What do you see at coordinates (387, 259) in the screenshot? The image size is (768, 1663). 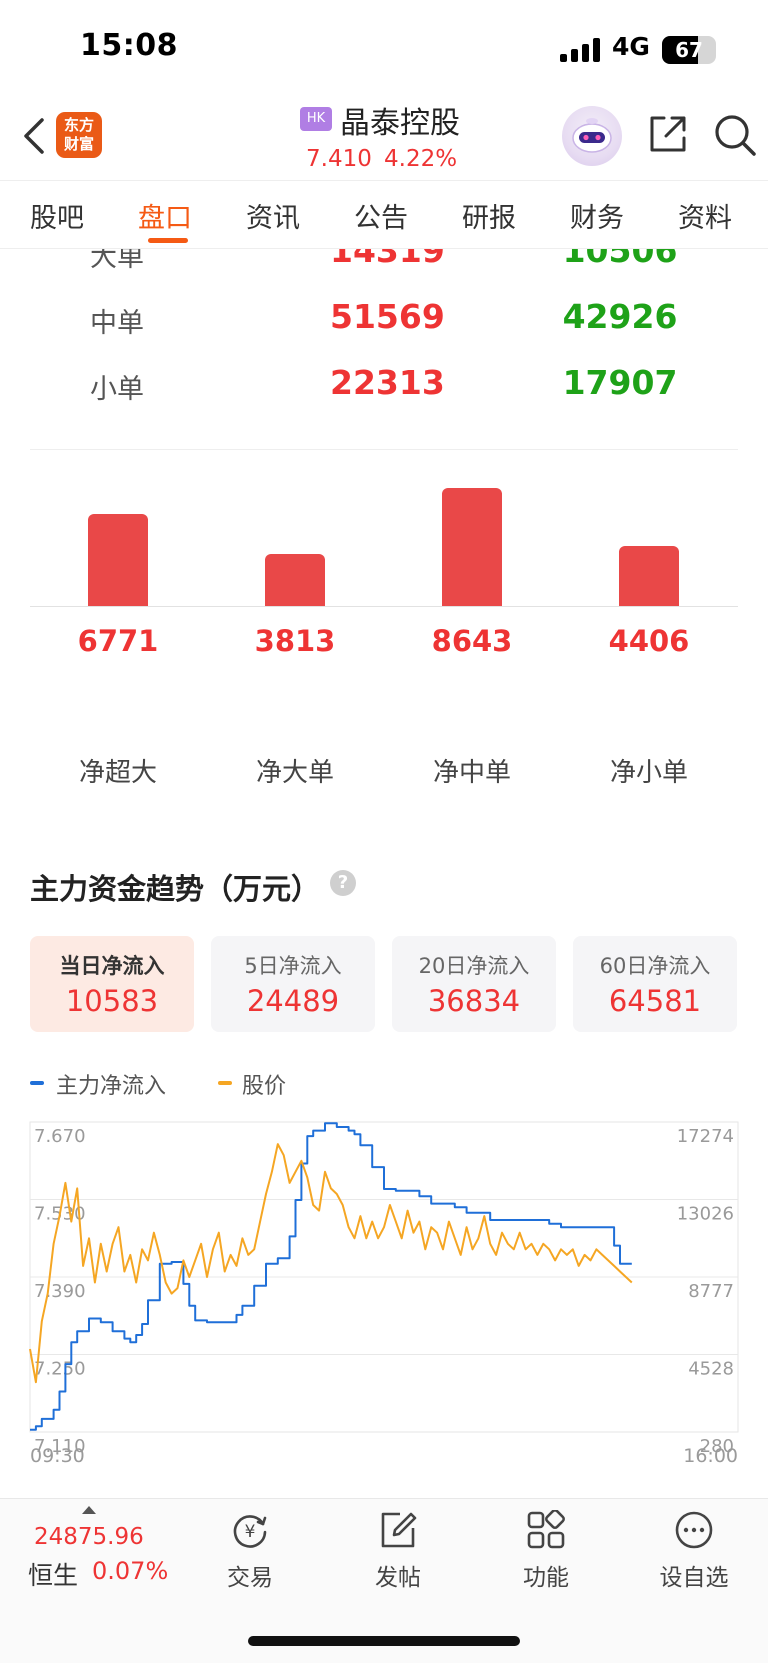 I see `order-buy-value: 14319` at bounding box center [387, 259].